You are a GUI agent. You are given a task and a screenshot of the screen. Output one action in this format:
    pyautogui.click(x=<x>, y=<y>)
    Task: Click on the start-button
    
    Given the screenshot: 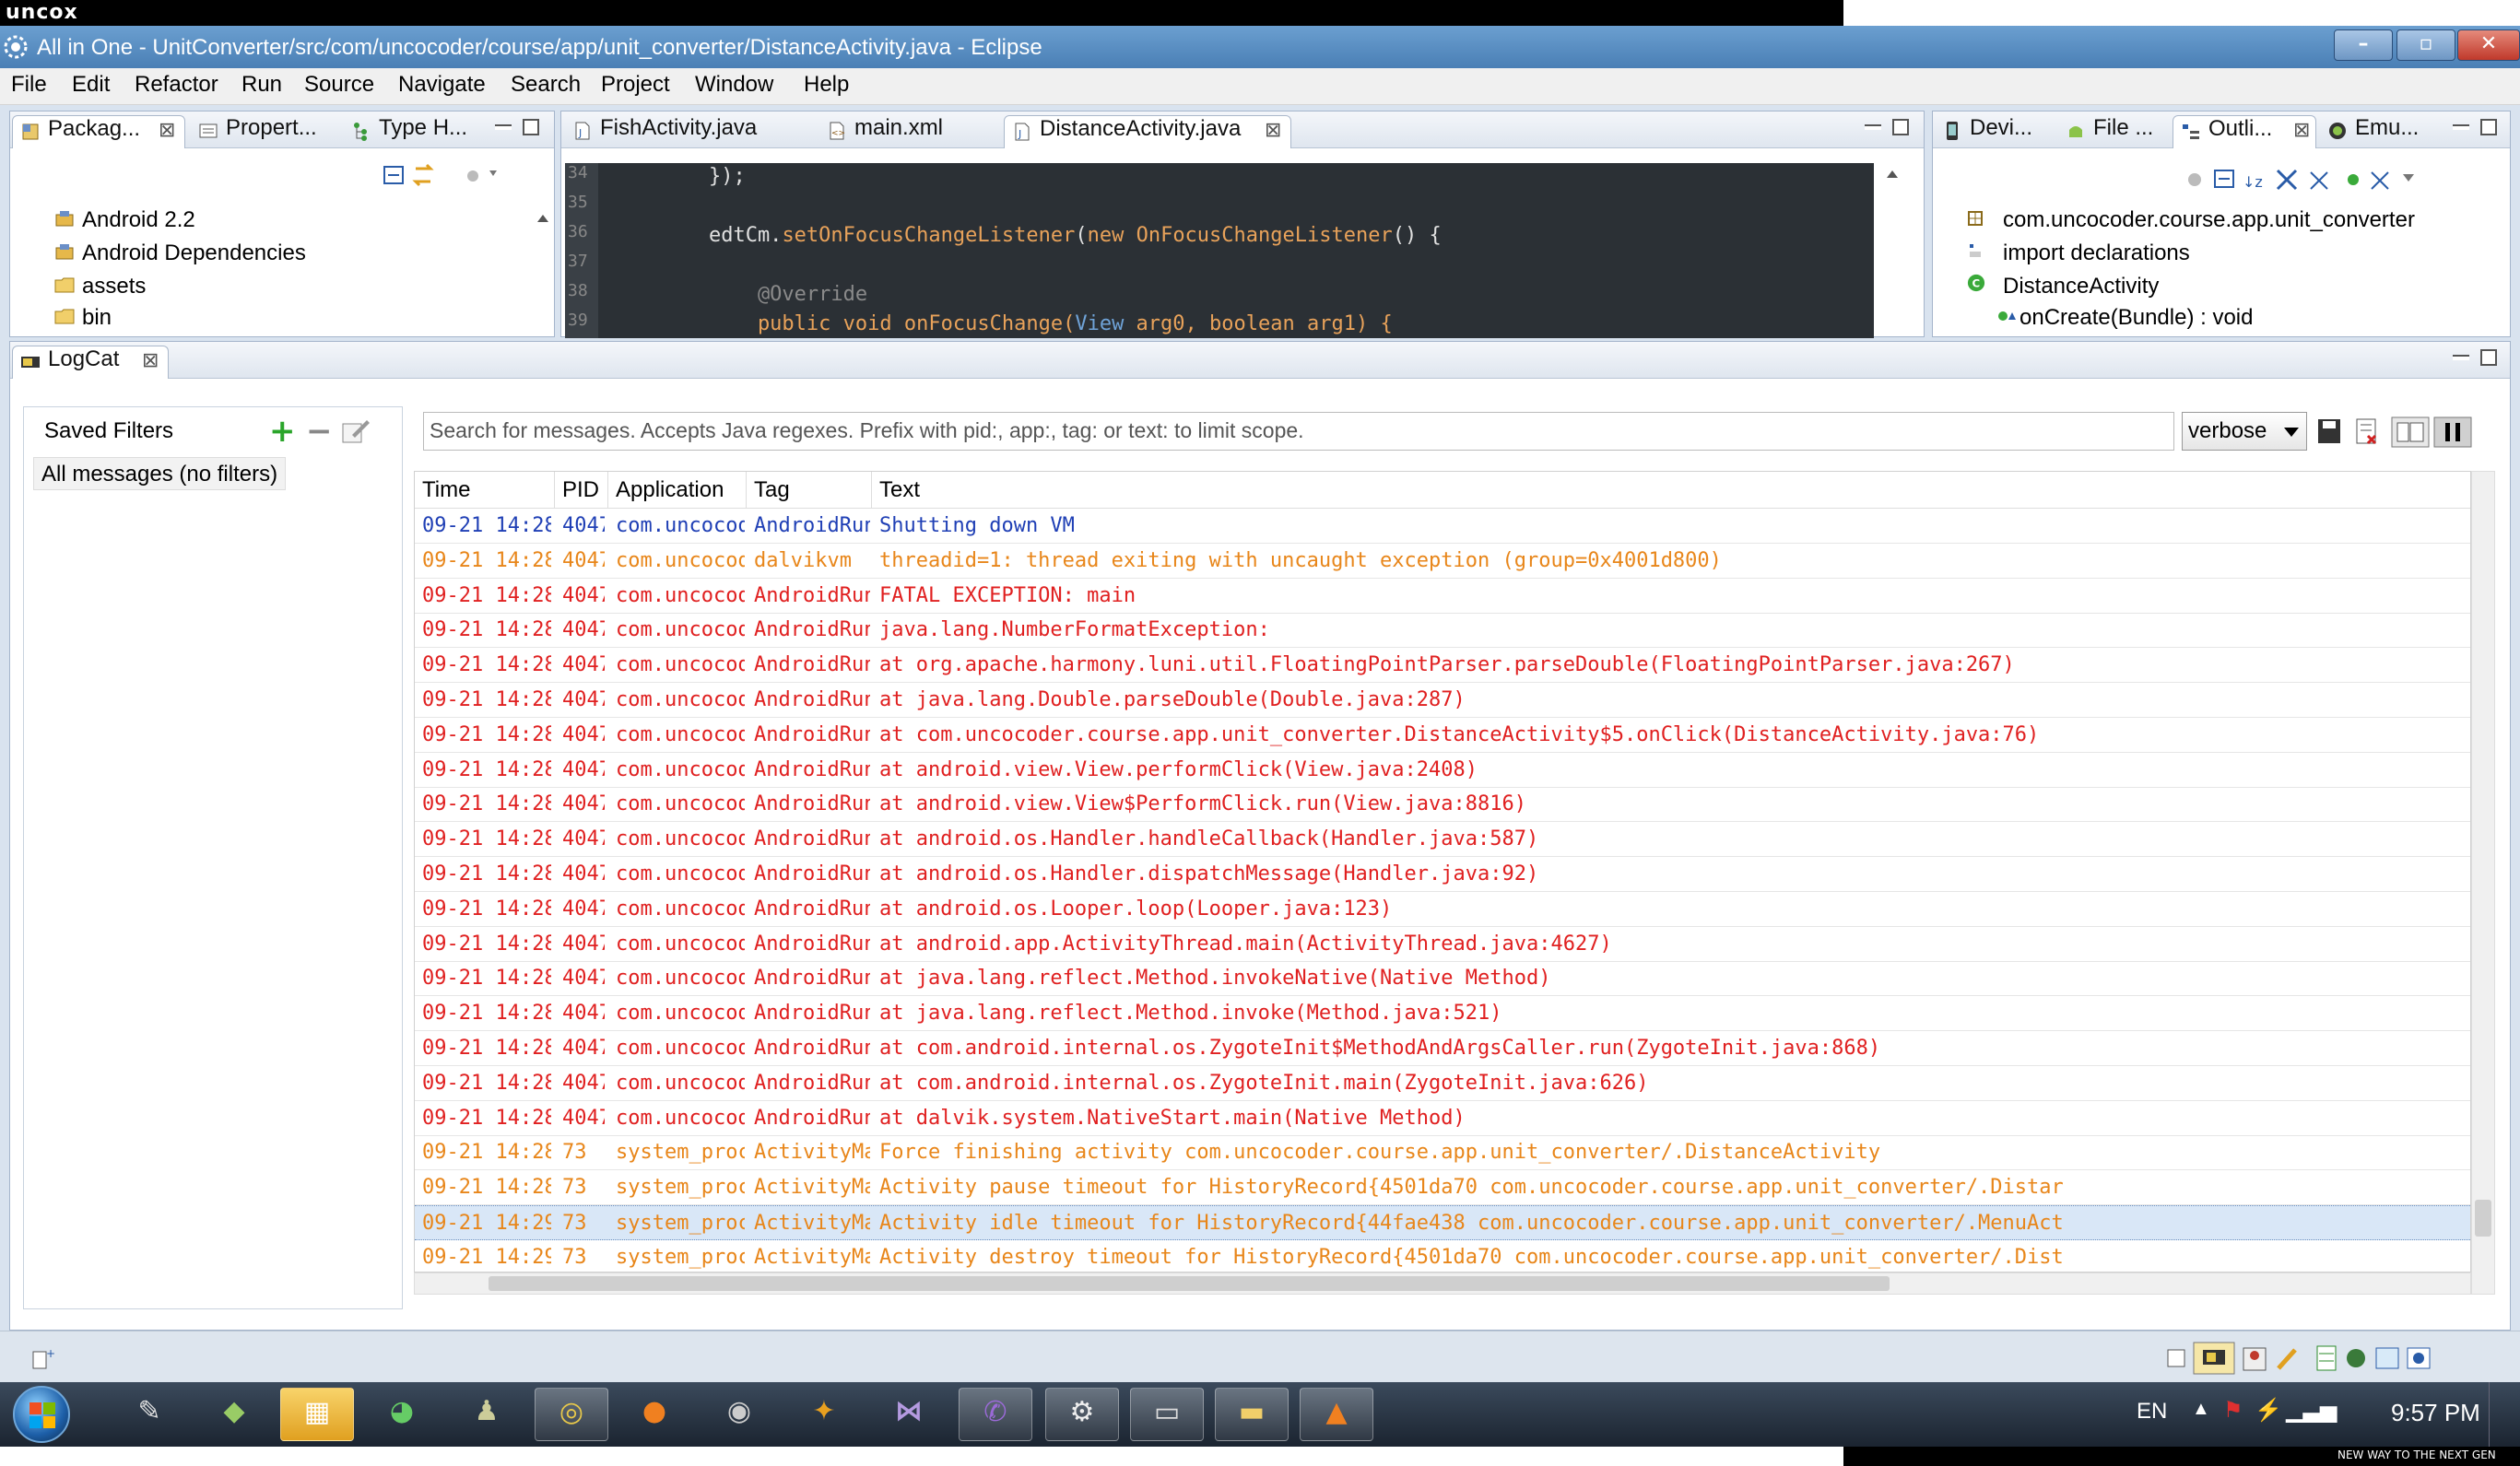 What is the action you would take?
    pyautogui.click(x=41, y=1414)
    